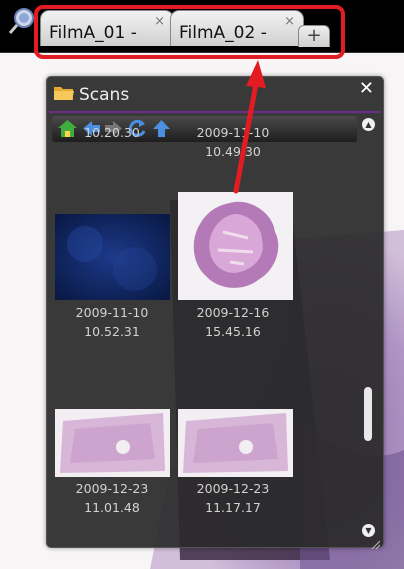  Describe the element at coordinates (22, 21) in the screenshot. I see `app-icon` at that location.